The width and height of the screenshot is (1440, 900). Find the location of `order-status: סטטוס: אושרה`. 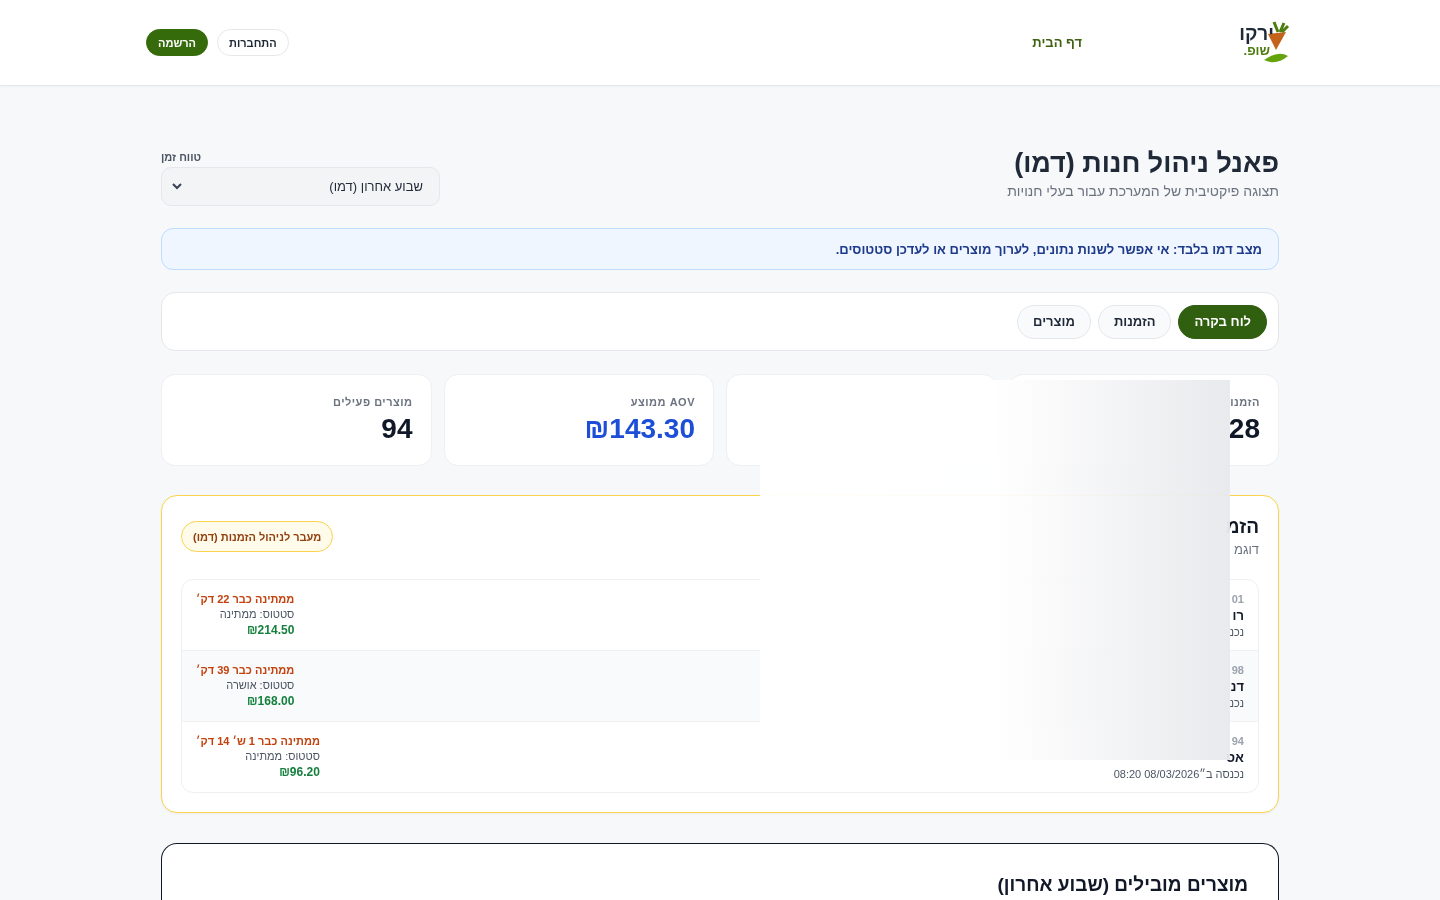

order-status: סטטוס: אושרה is located at coordinates (260, 685).